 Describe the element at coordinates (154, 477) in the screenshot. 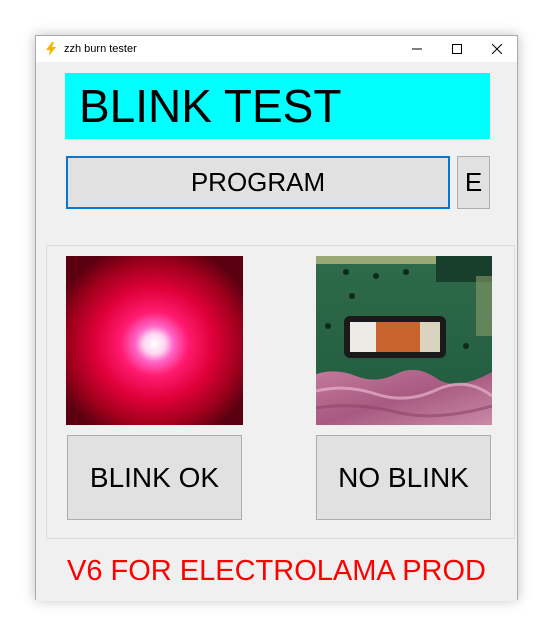

I see `blink-ok-button: BLINK OK` at that location.